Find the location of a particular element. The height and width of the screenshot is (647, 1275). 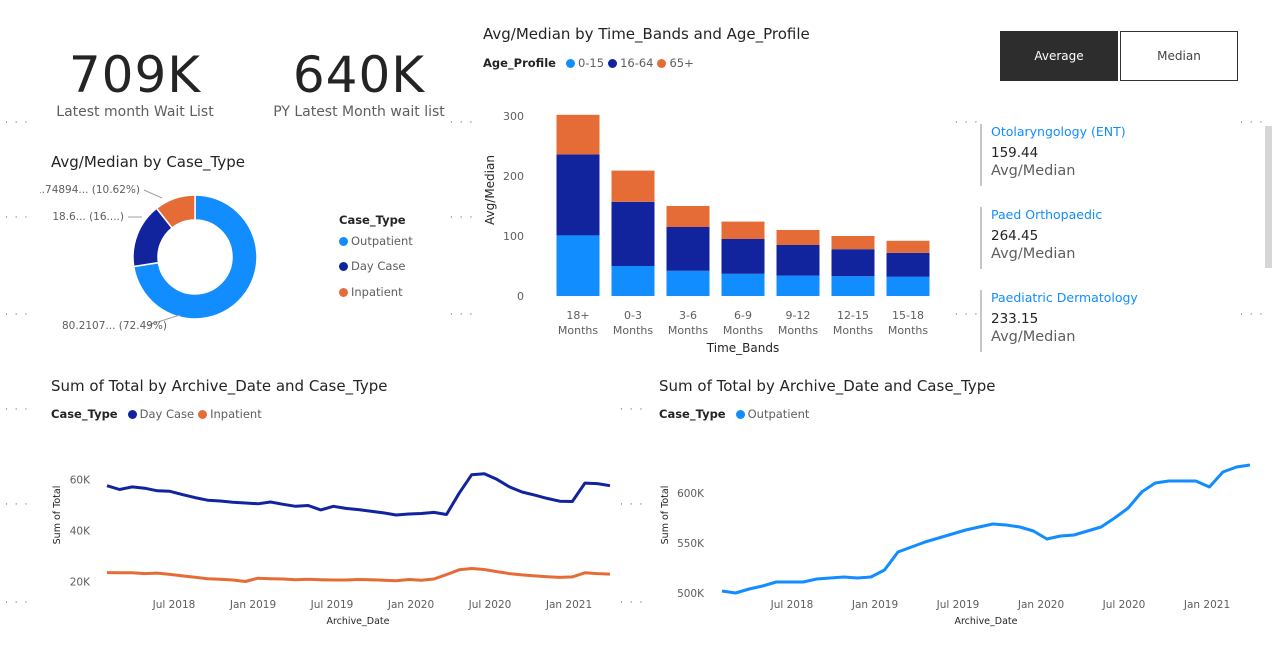

card-value: 159.44 is located at coordinates (1015, 153).